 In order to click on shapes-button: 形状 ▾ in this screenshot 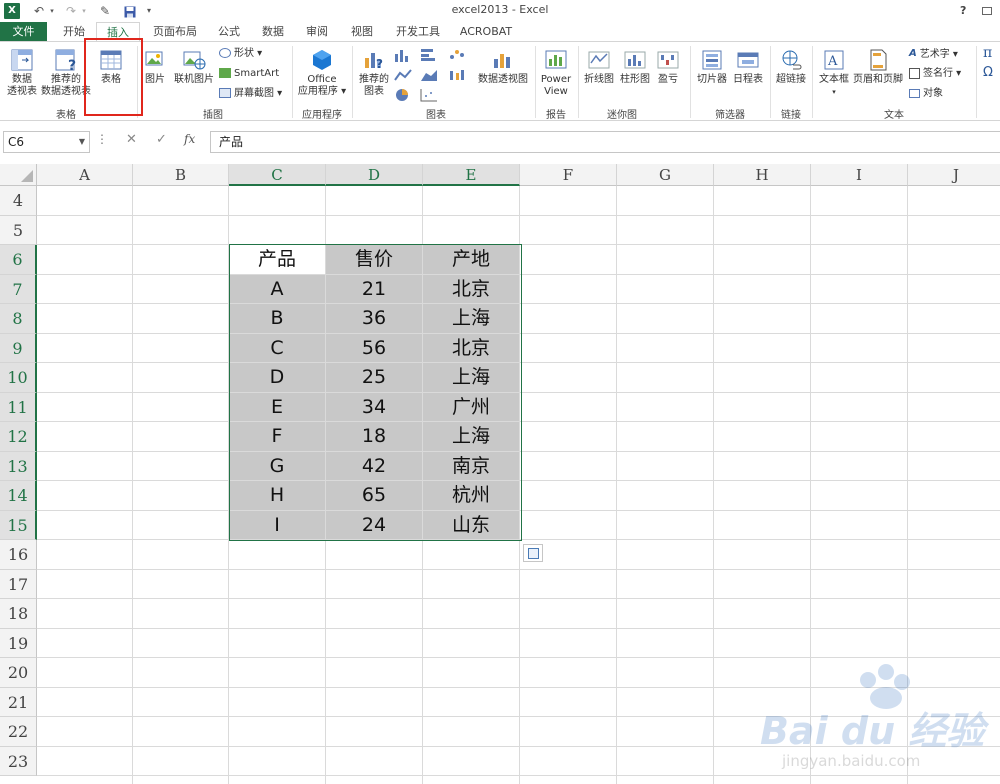, I will do `click(240, 54)`.